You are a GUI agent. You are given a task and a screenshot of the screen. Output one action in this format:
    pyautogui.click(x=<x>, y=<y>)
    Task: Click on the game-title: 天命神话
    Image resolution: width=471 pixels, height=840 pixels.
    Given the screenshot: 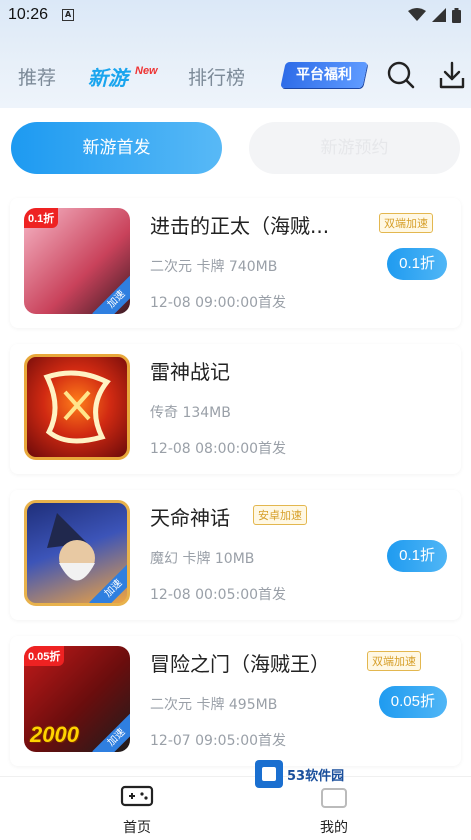 What is the action you would take?
    pyautogui.click(x=190, y=518)
    